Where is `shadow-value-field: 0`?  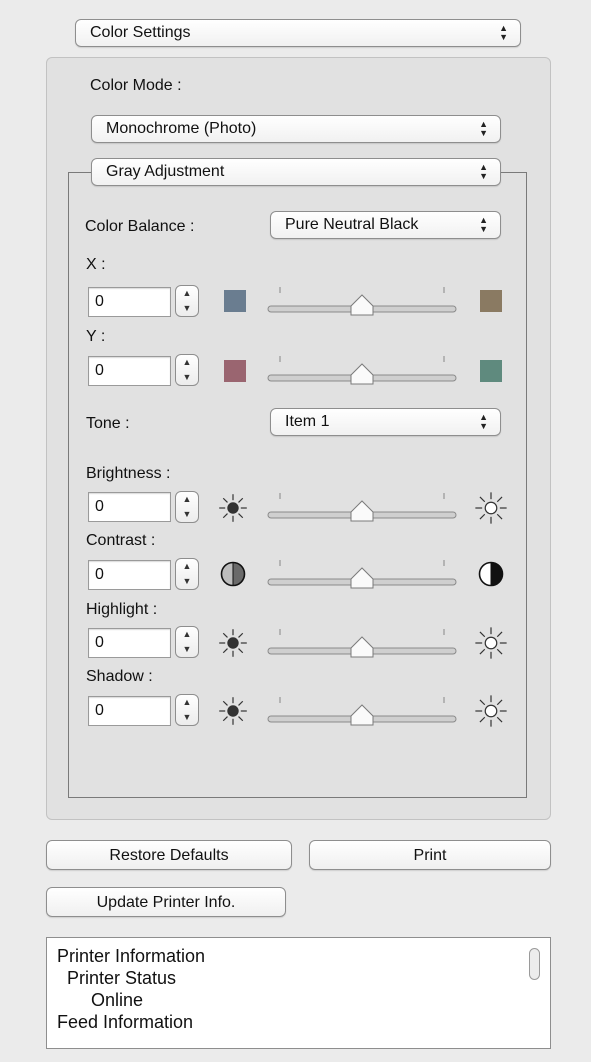 shadow-value-field: 0 is located at coordinates (129, 711).